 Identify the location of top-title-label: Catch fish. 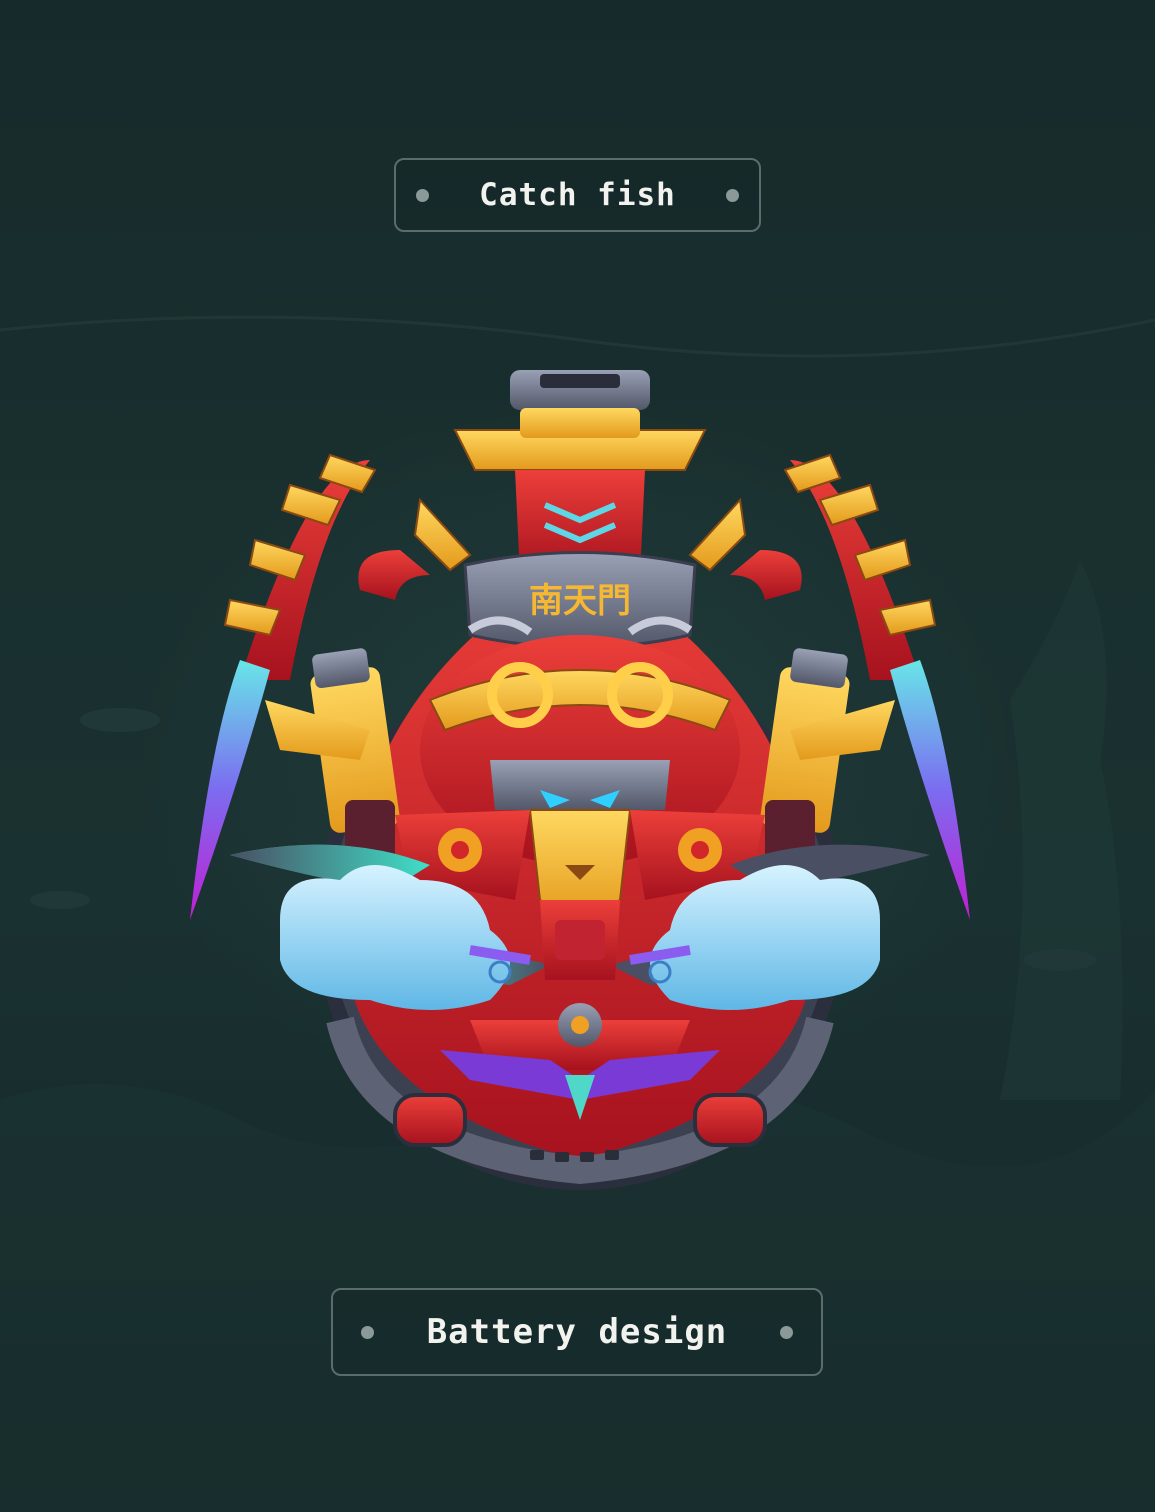
(577, 195).